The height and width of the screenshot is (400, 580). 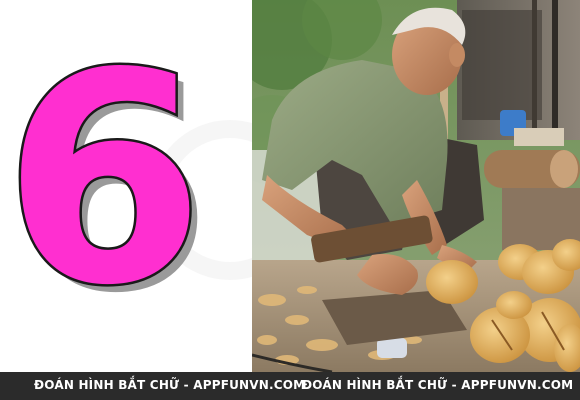 I want to click on caption-left: ĐOÁN HÌNH BẮT CHỮ - APPFUNVN.COM, so click(x=170, y=385).